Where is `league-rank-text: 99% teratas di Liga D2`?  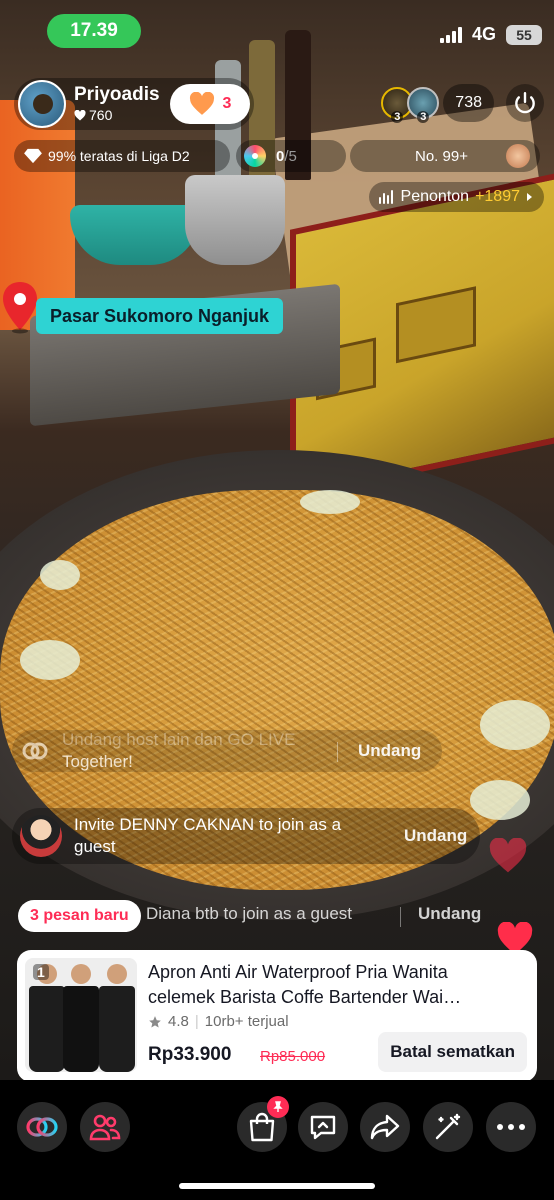
league-rank-text: 99% teratas di Liga D2 is located at coordinates (119, 156).